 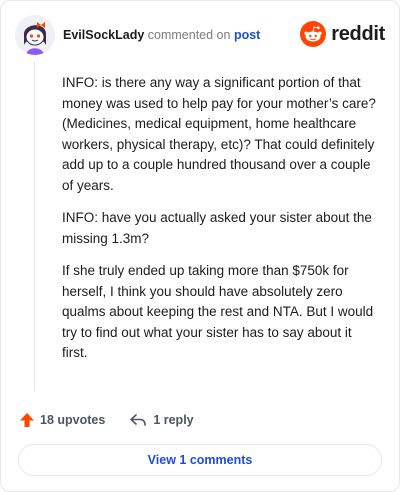 I want to click on thread-line, so click(x=34, y=226).